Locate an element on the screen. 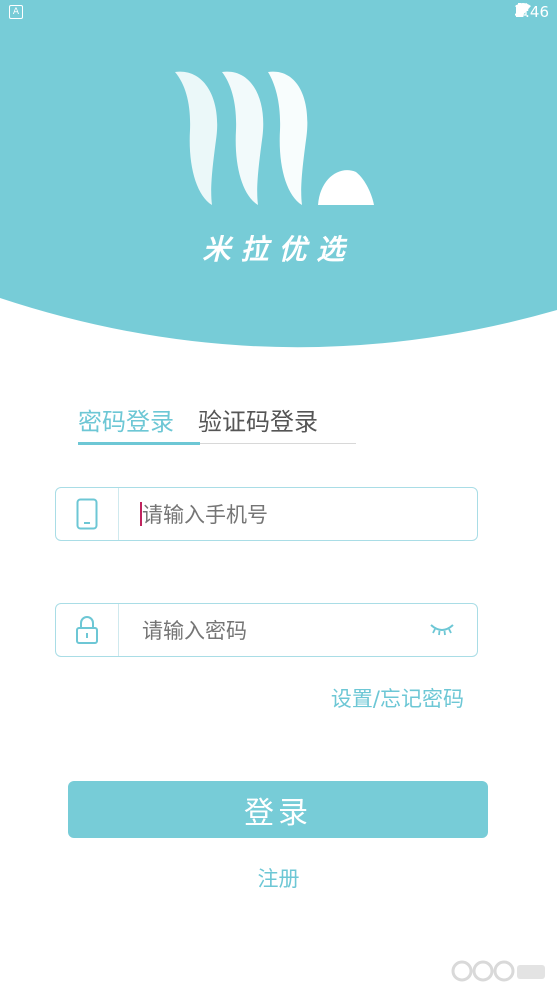  tab-code-login: 验证码登录 is located at coordinates (258, 422).